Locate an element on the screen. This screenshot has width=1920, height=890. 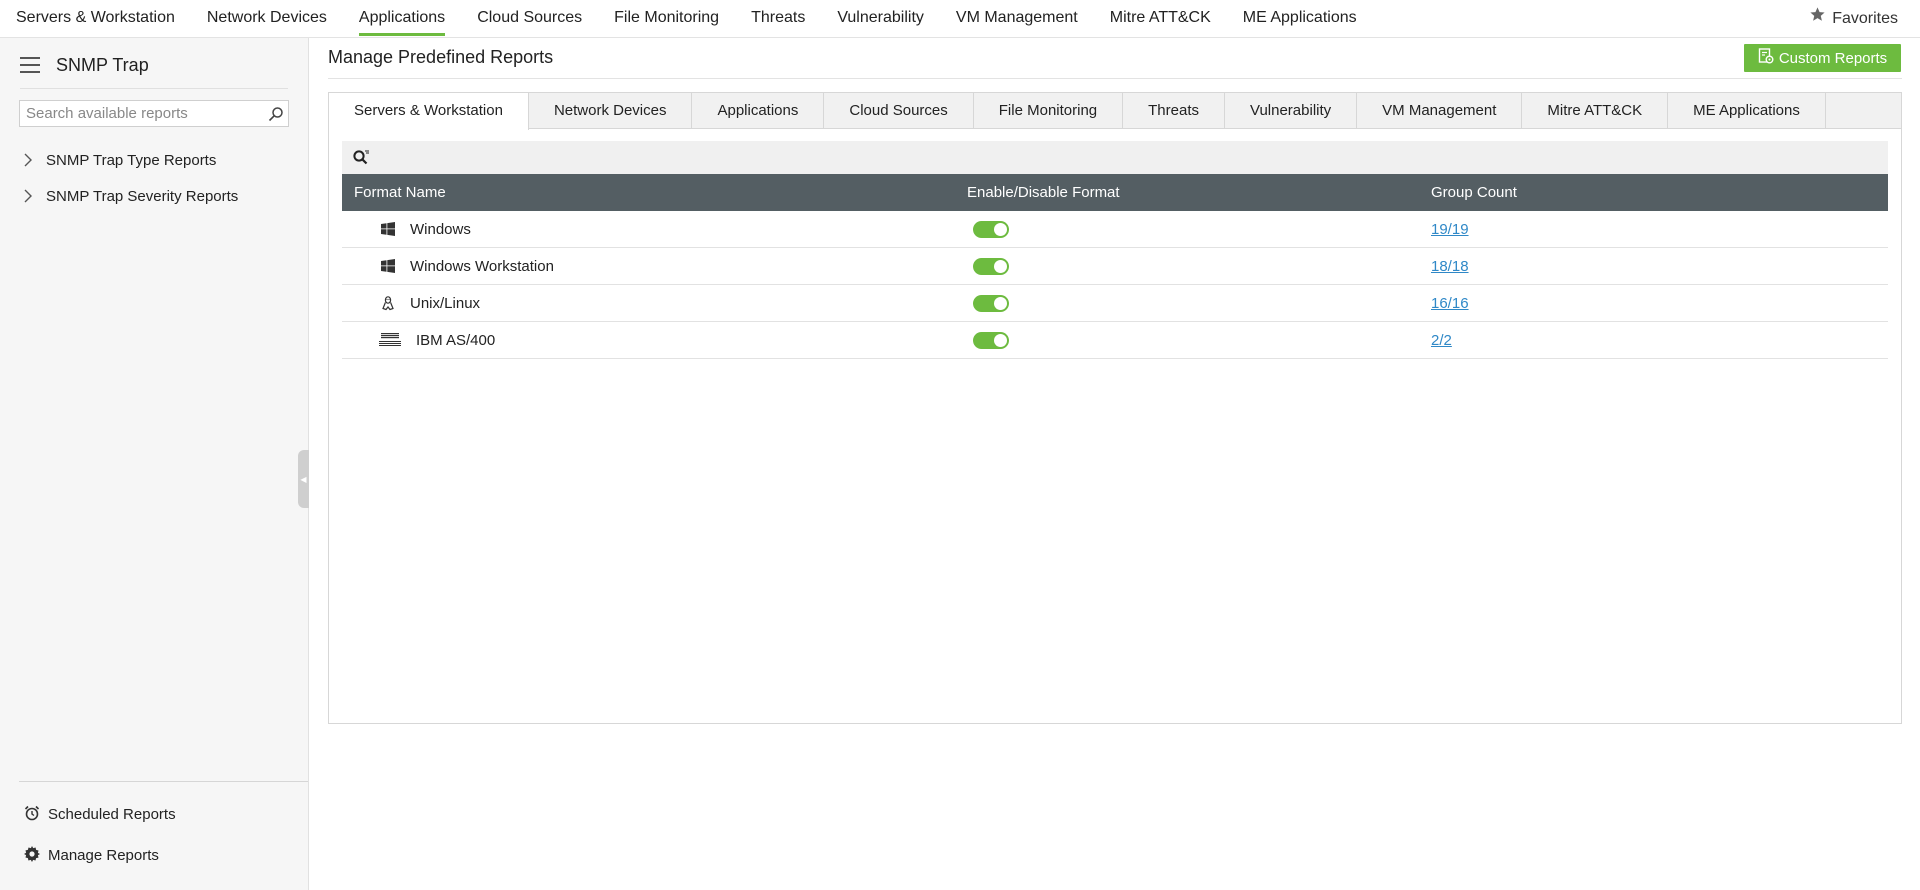
favorites-link: Favorites is located at coordinates (1853, 18).